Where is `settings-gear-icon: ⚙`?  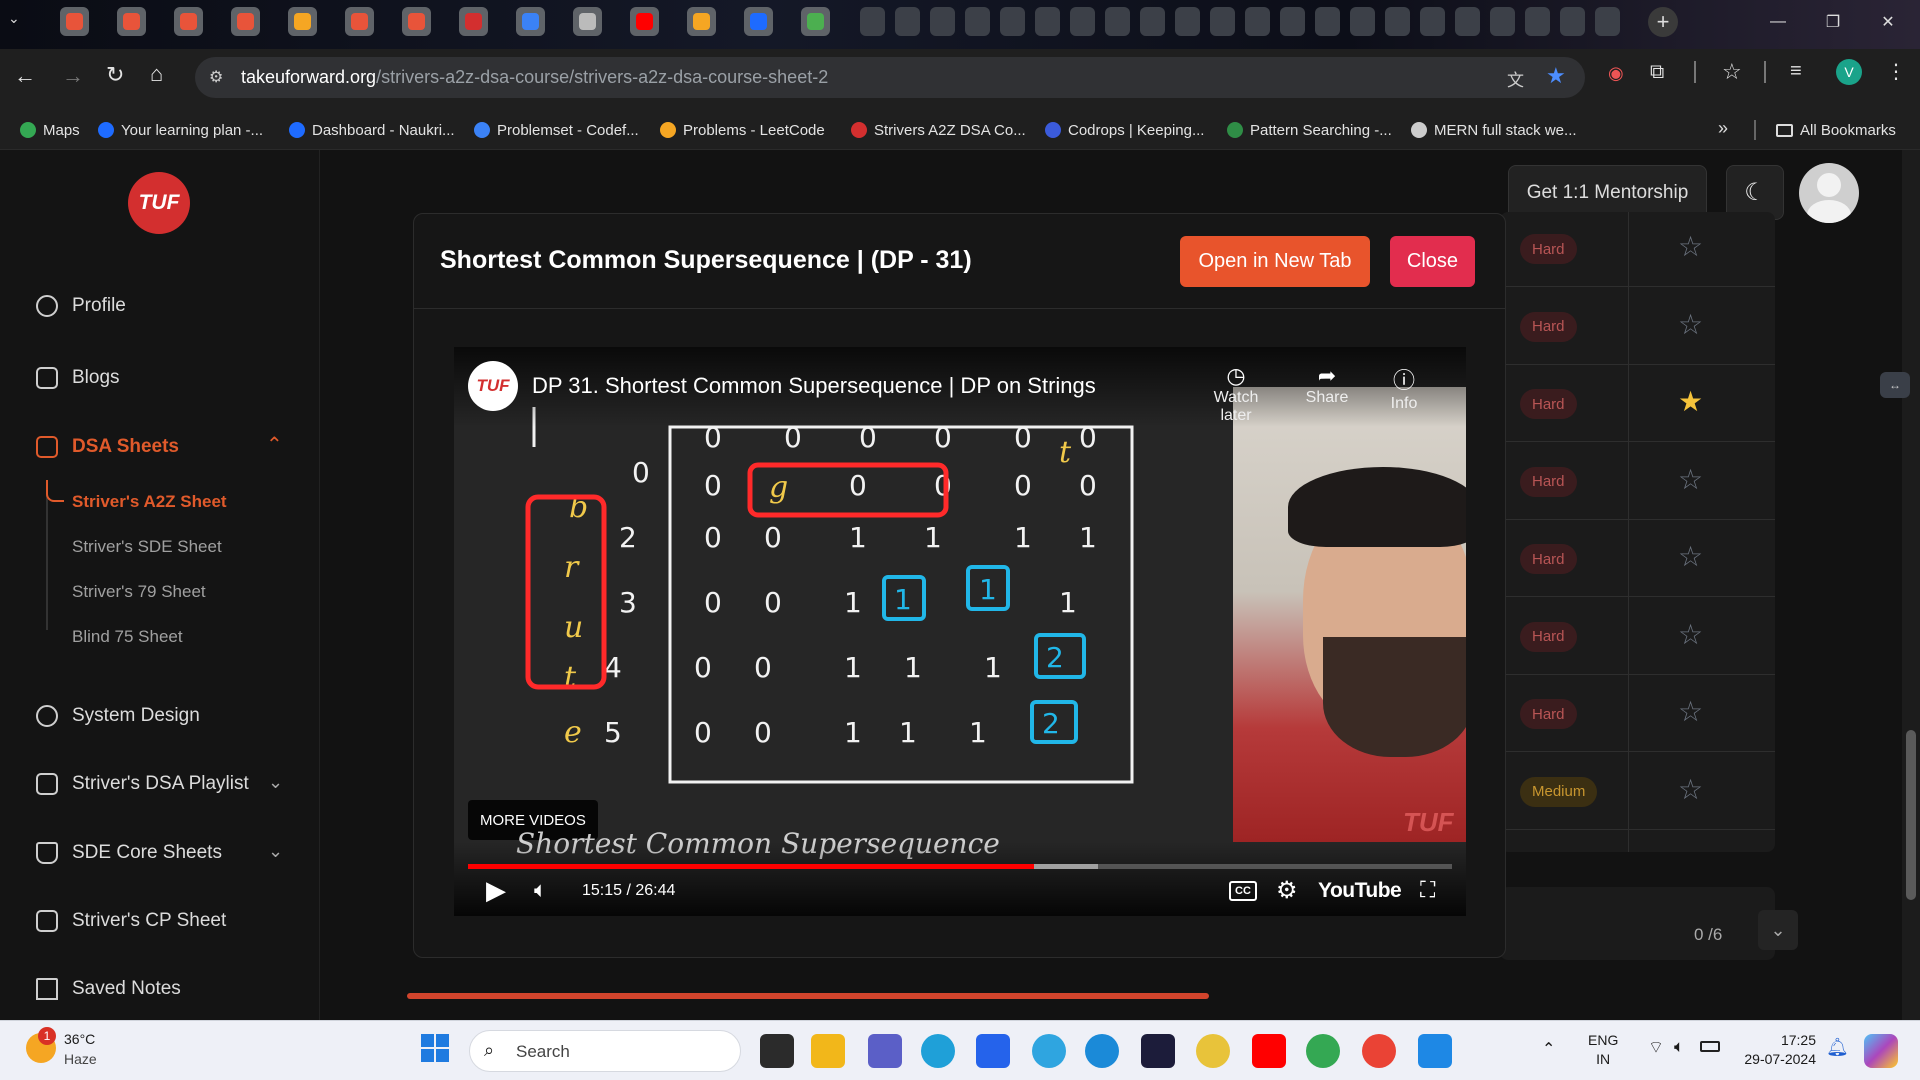
settings-gear-icon: ⚙ is located at coordinates (1287, 890).